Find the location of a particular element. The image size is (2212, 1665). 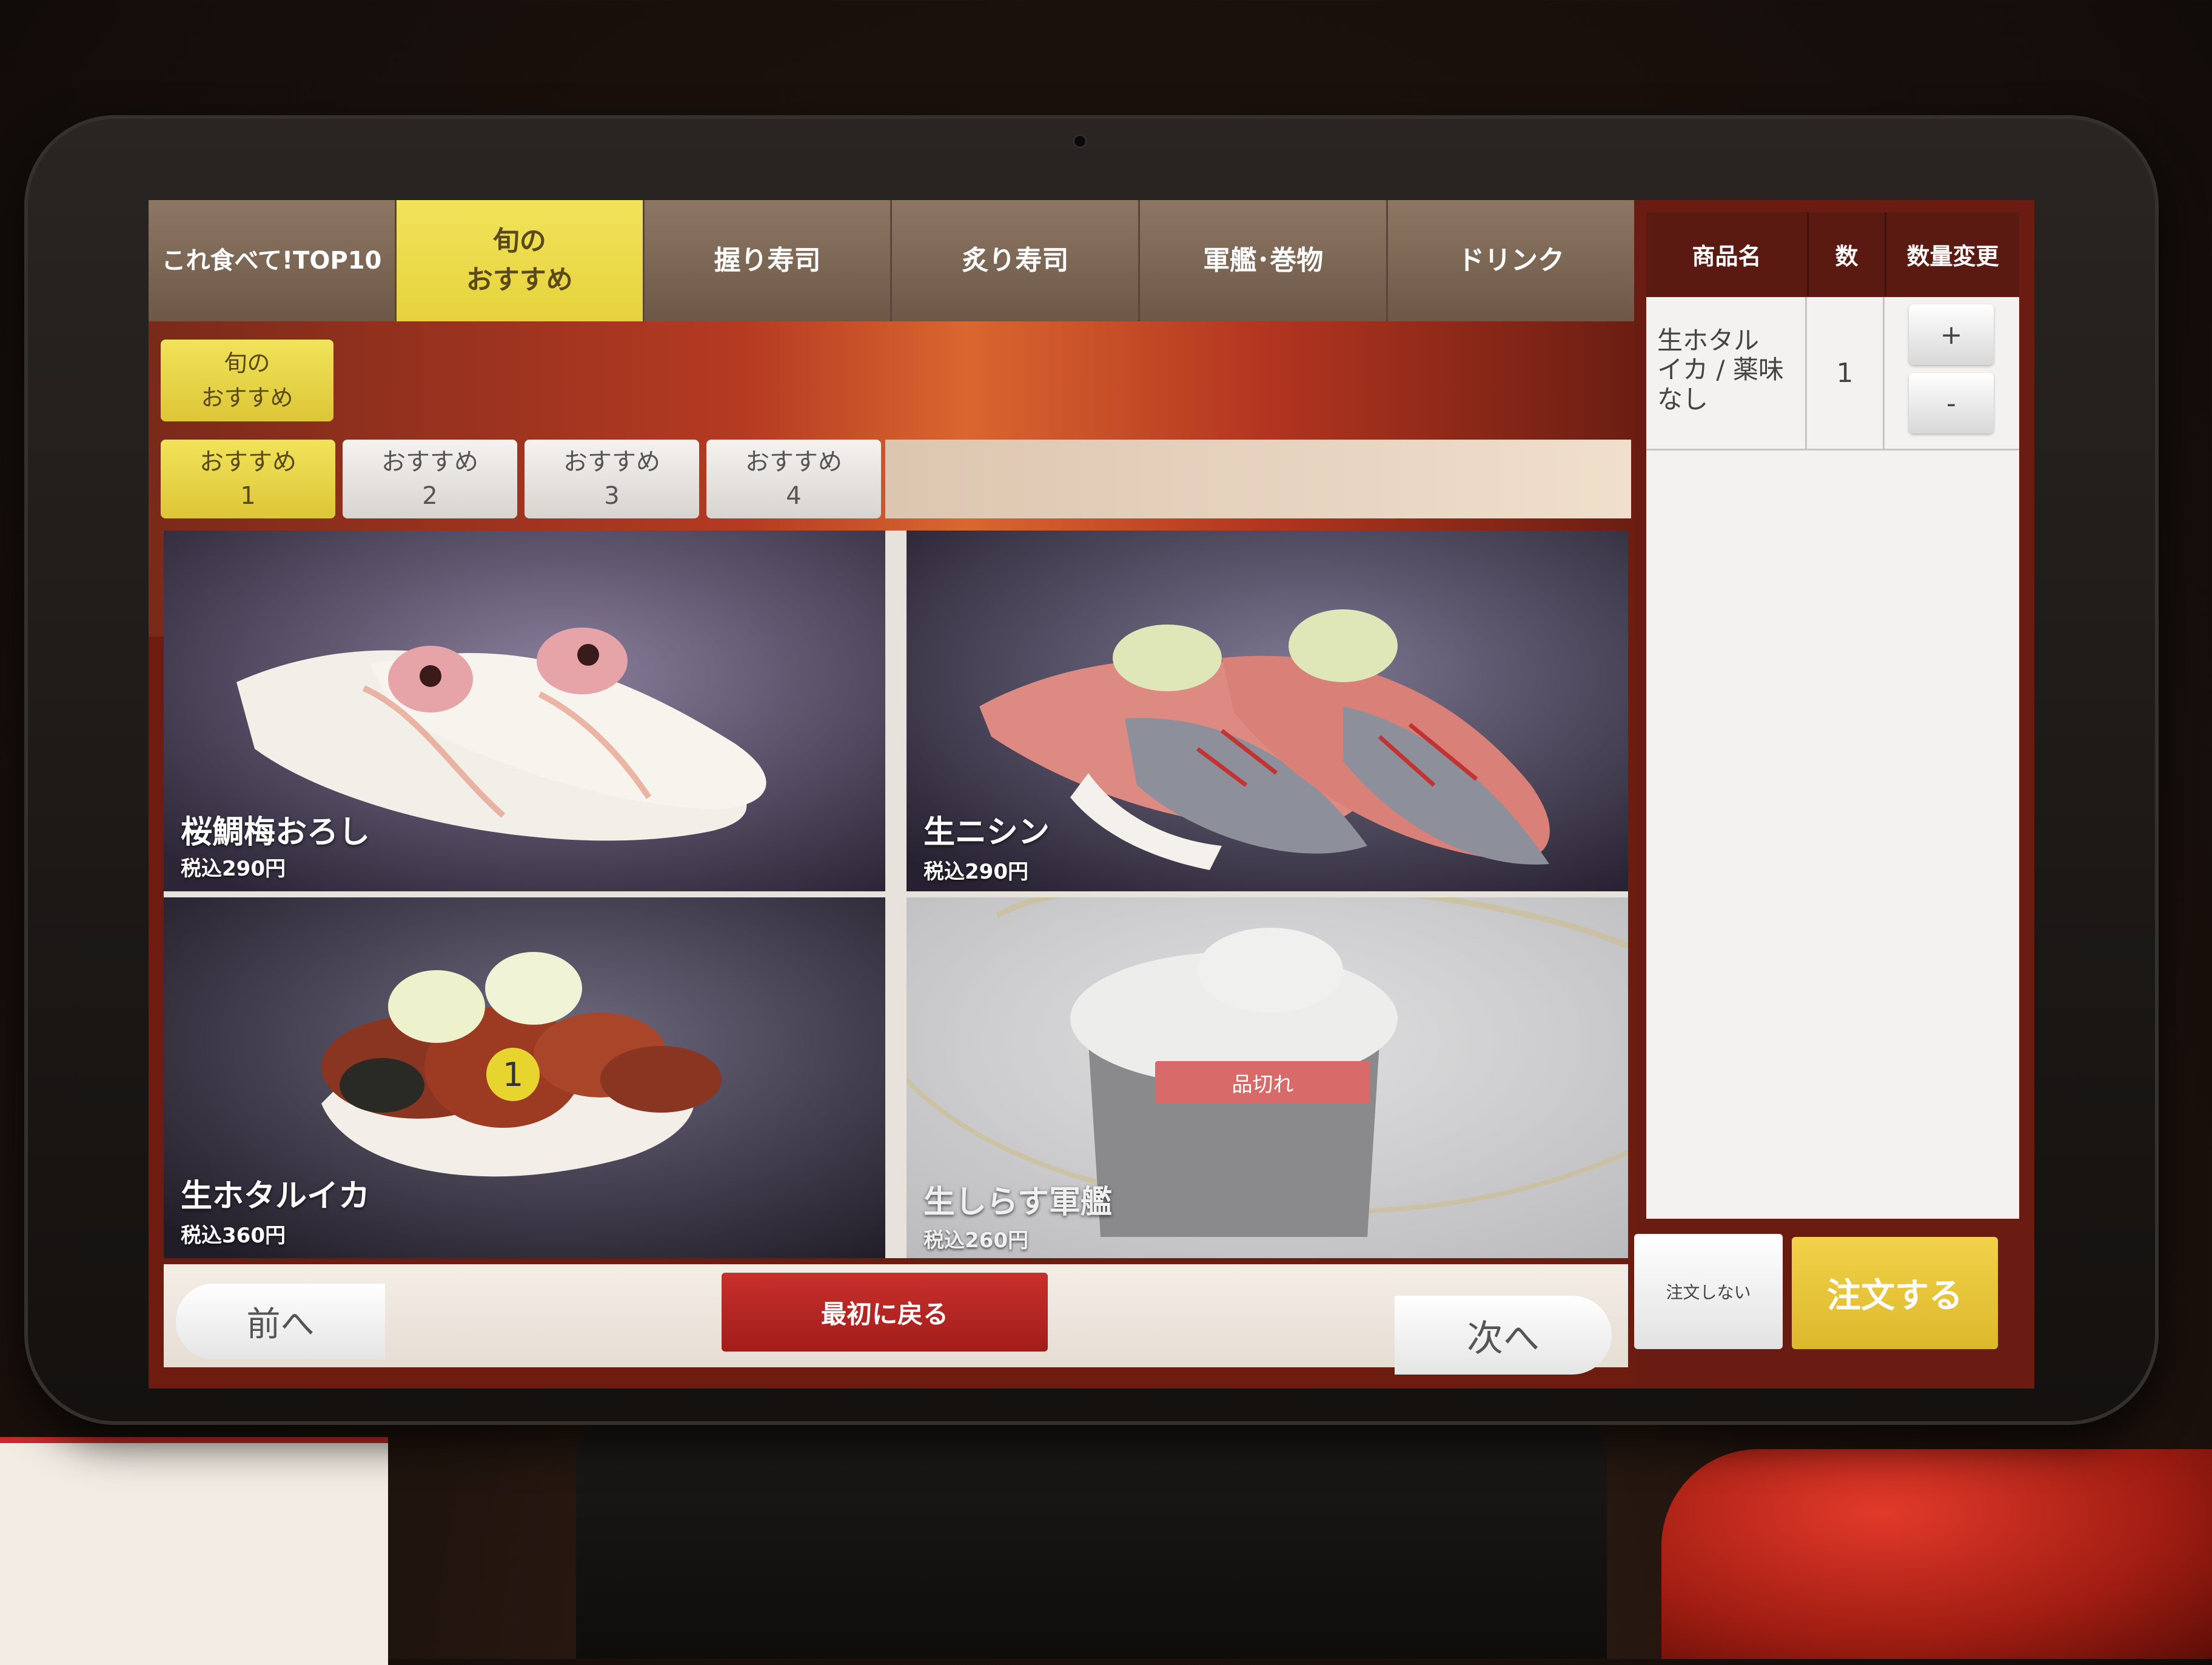

soldout-label: 品切れ is located at coordinates (1262, 1082).